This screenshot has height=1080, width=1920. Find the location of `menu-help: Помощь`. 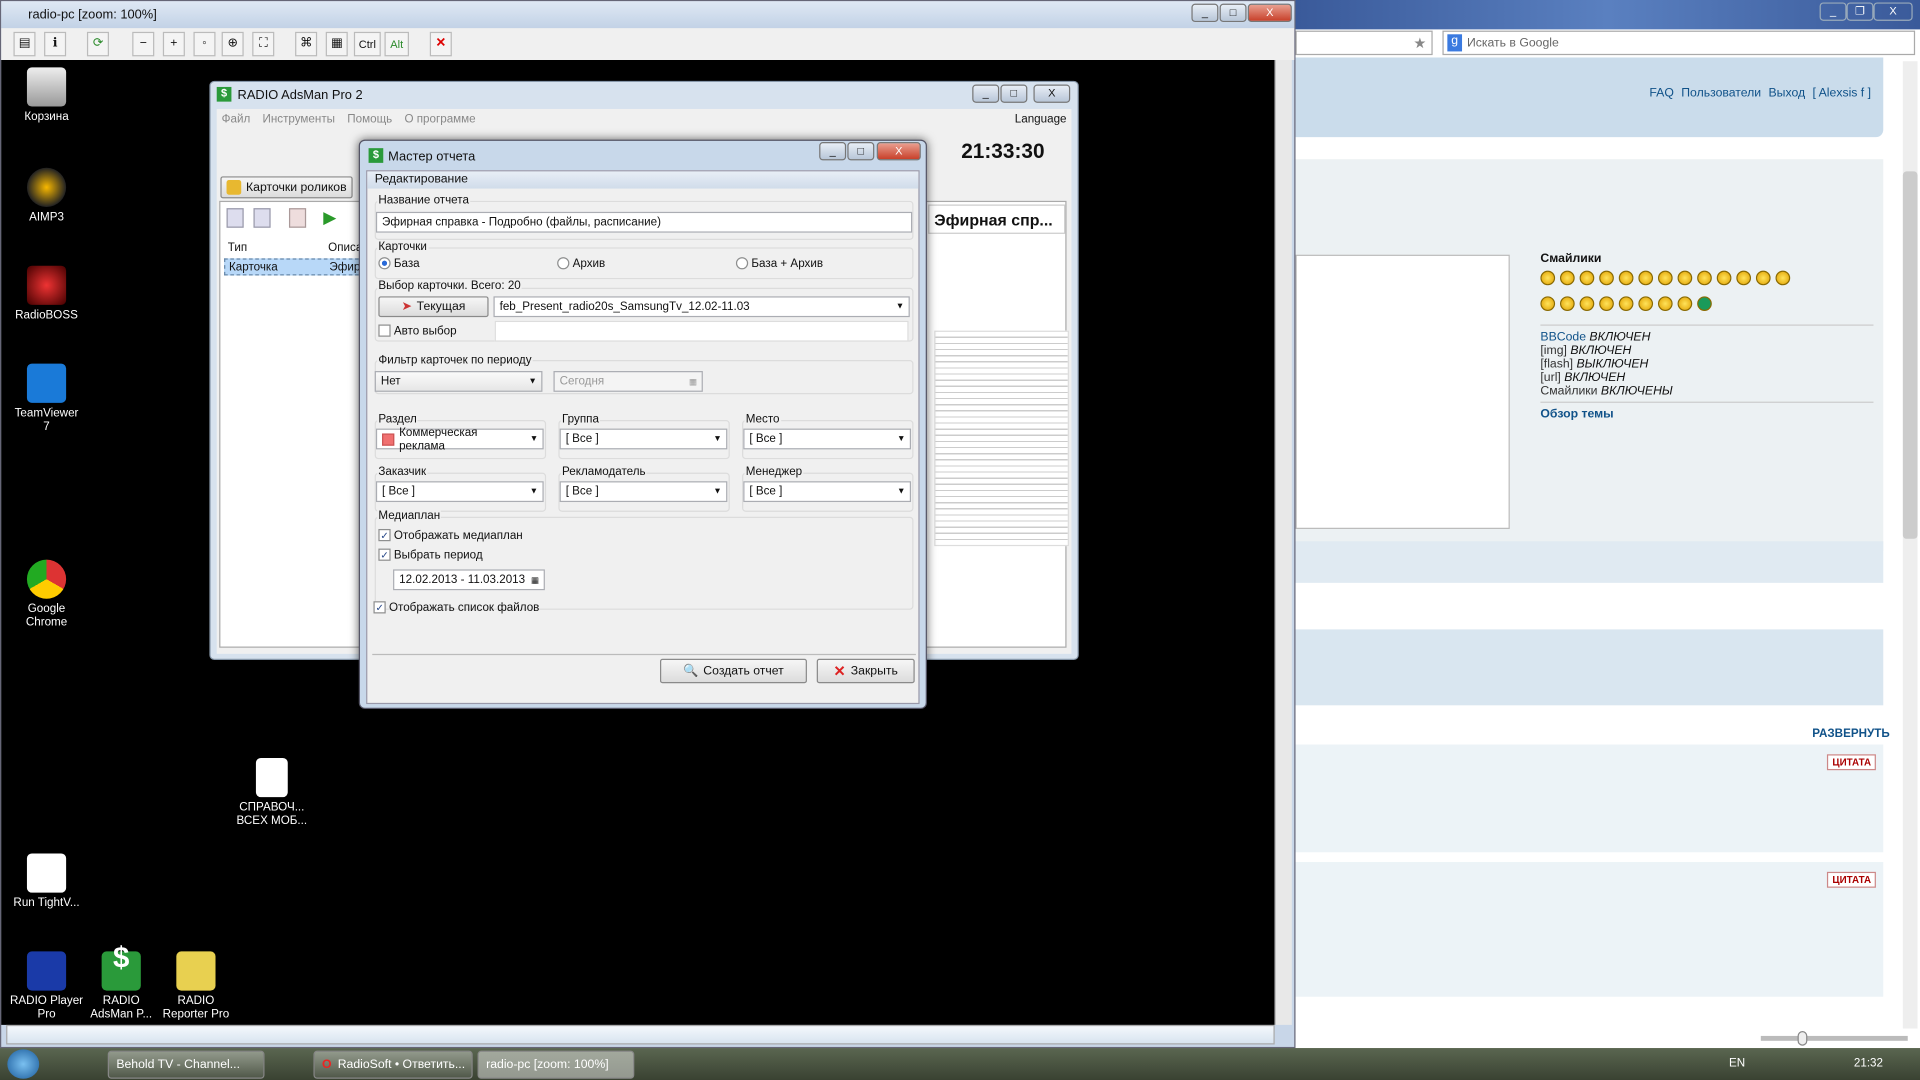

menu-help: Помощь is located at coordinates (369, 119).